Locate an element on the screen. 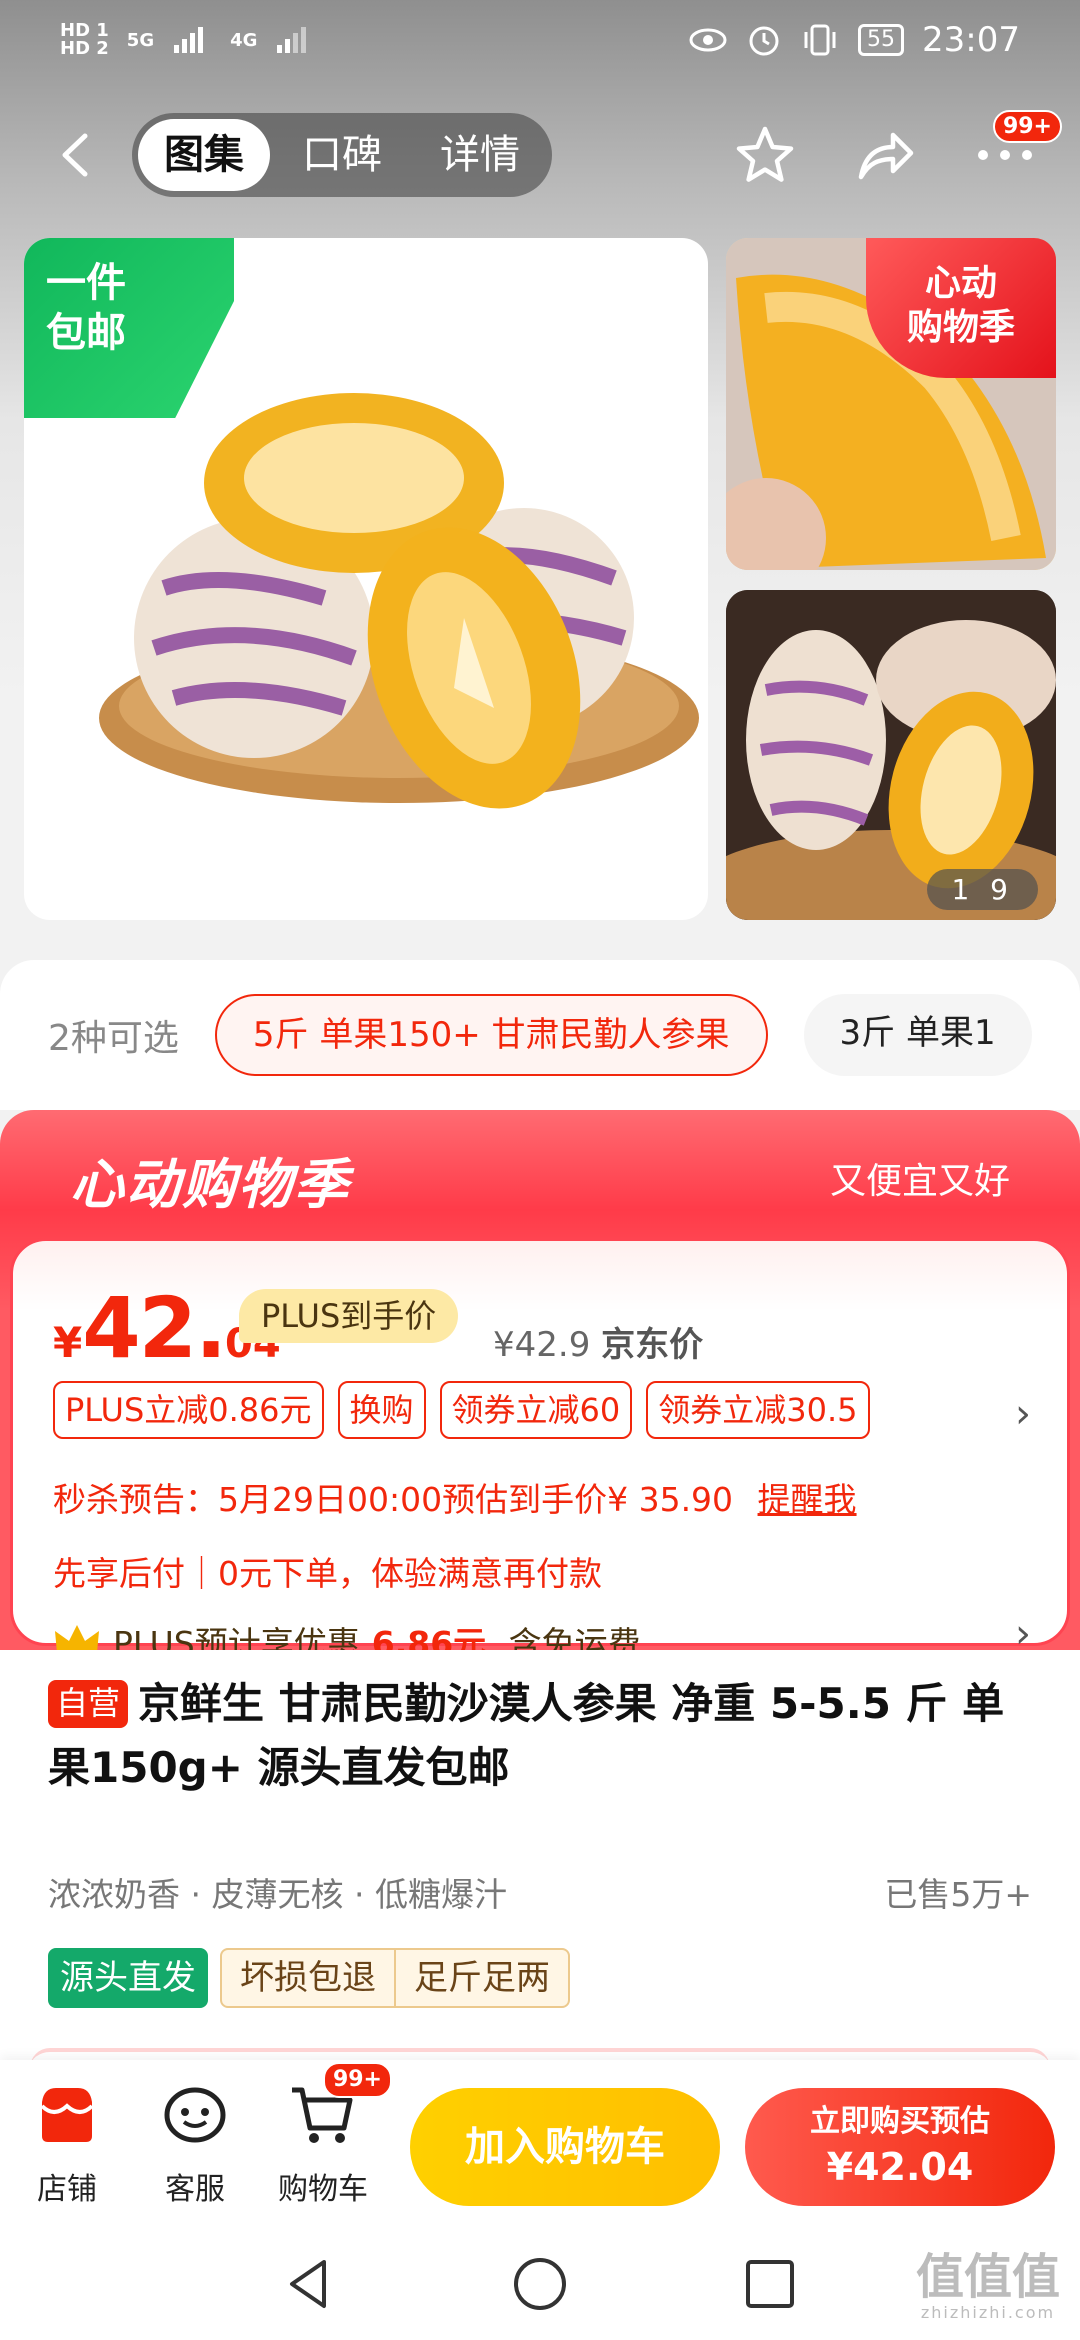 Image resolution: width=1080 pixels, height=2340 pixels. jd-price-value: ¥42.9 is located at coordinates (542, 1345).